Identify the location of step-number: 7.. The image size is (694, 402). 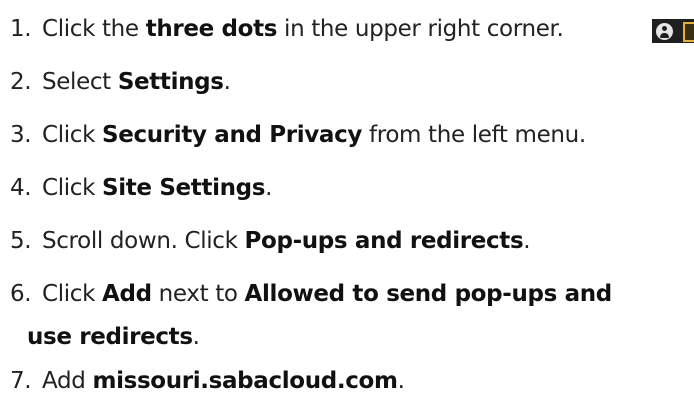
(21, 381).